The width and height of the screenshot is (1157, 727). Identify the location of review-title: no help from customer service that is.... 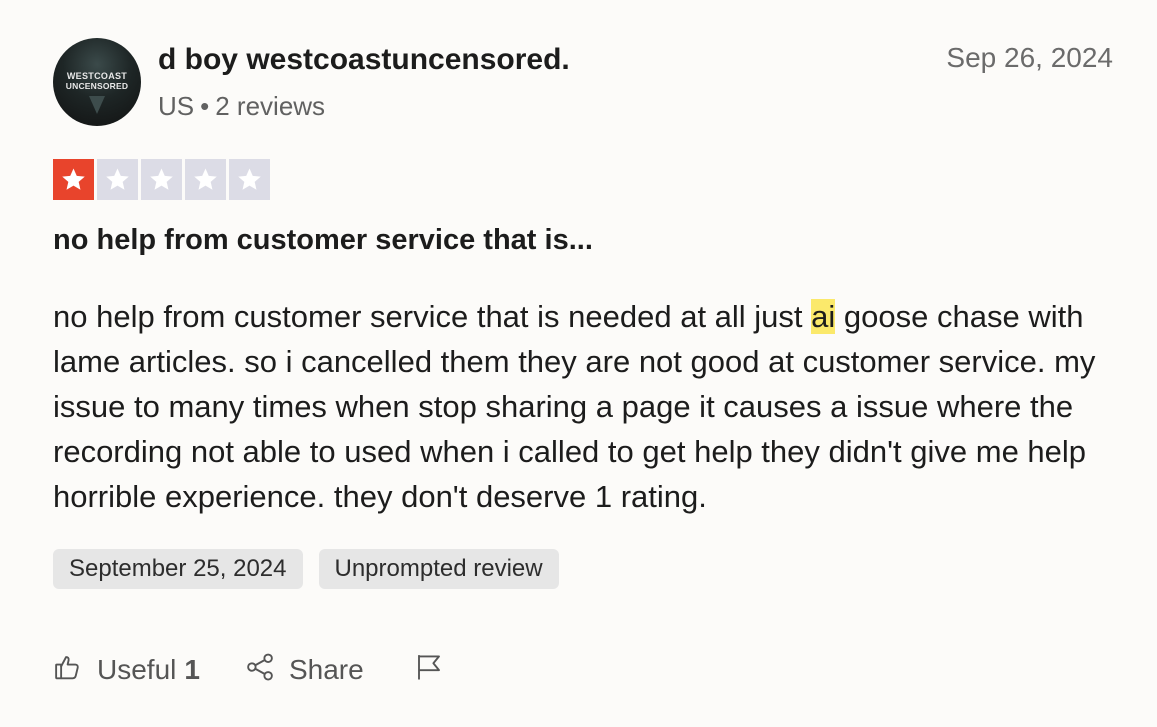
(323, 240).